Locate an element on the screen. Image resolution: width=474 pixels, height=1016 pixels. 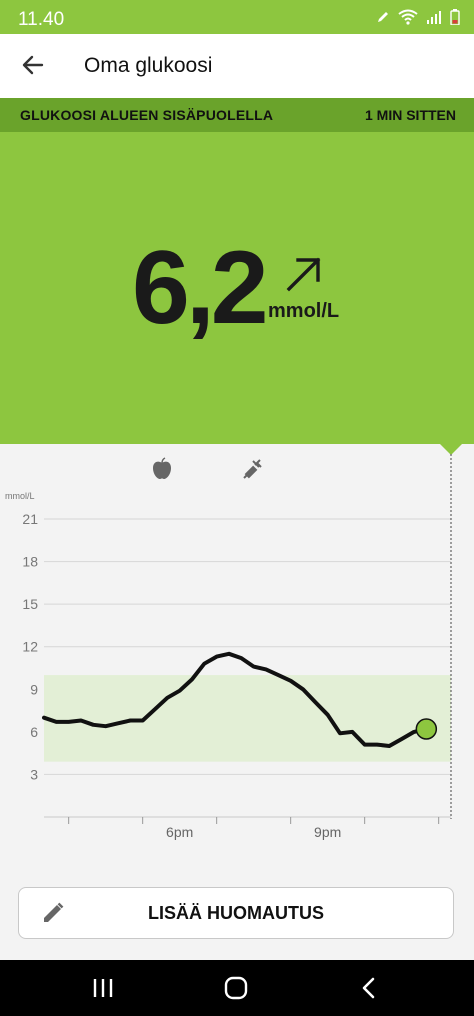
y-tick-label: 9 is located at coordinates (34, 689).